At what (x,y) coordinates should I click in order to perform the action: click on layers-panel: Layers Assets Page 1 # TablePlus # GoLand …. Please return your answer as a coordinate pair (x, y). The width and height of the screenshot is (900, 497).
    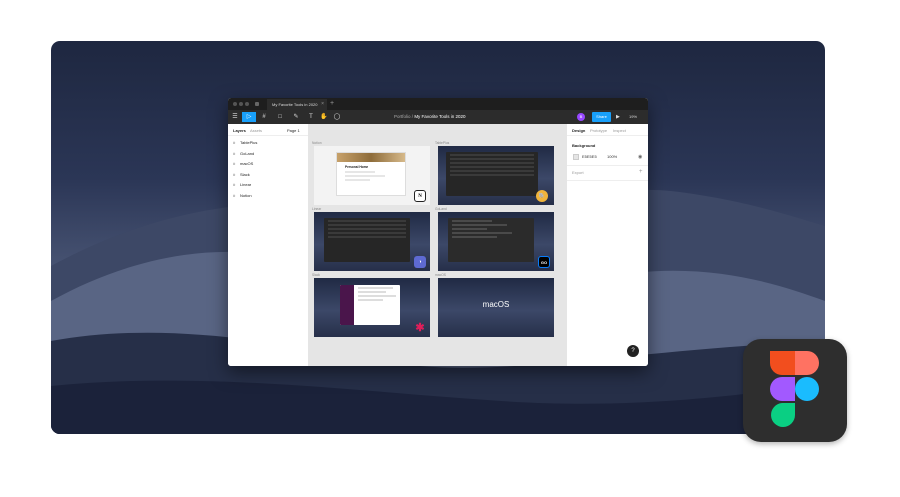
    Looking at the image, I should click on (268, 245).